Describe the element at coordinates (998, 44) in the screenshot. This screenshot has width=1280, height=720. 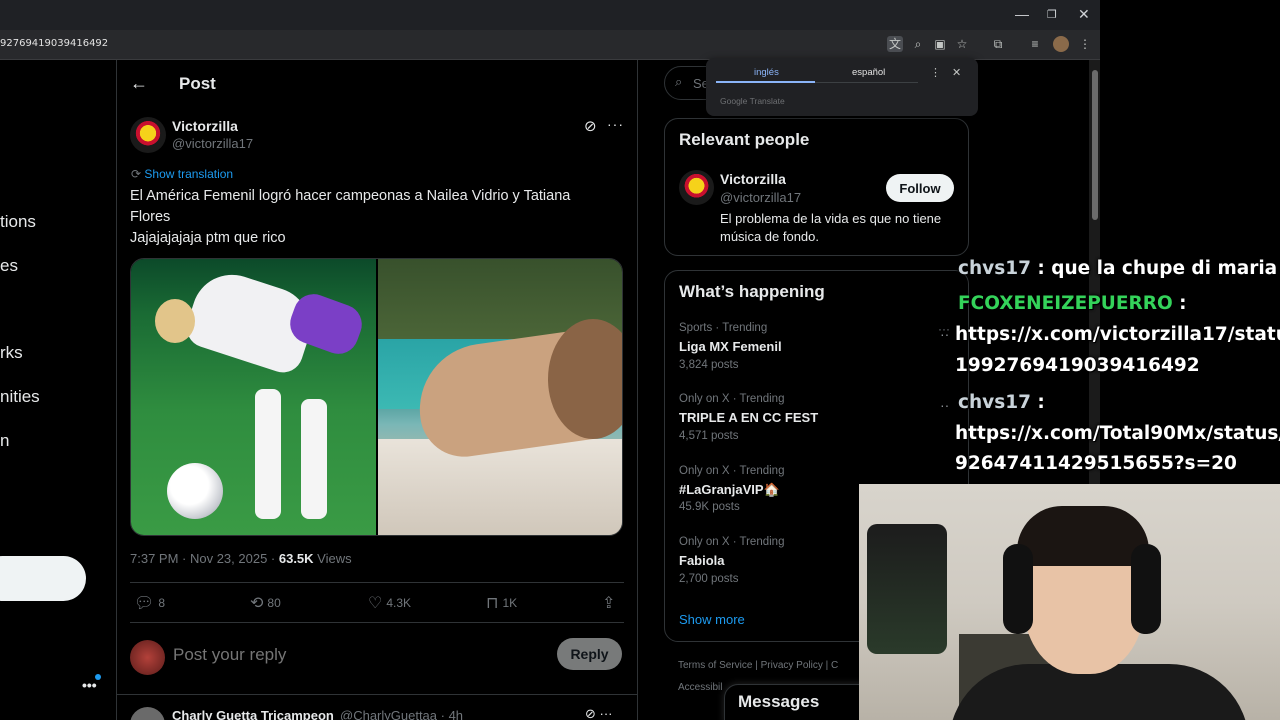
I see `extensions-icon: ⧉` at that location.